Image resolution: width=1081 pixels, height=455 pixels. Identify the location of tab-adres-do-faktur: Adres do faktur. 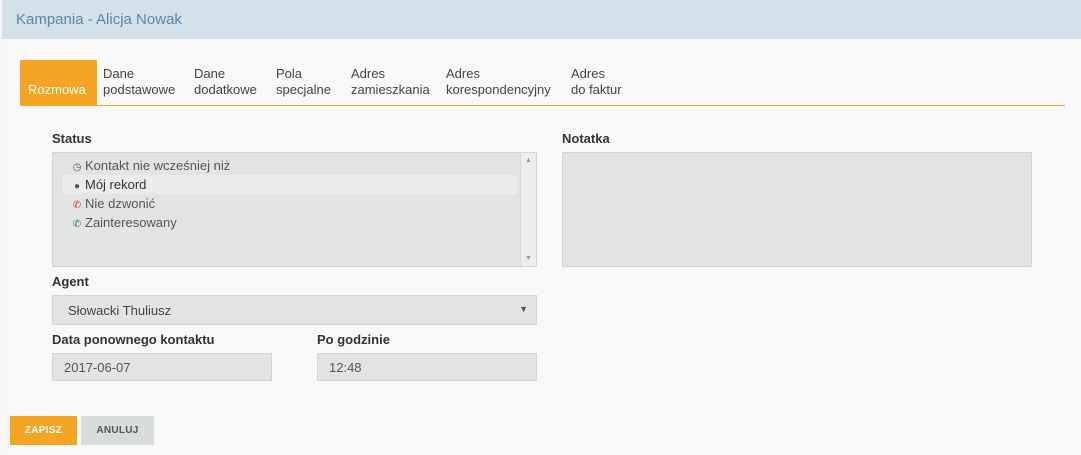
(596, 82).